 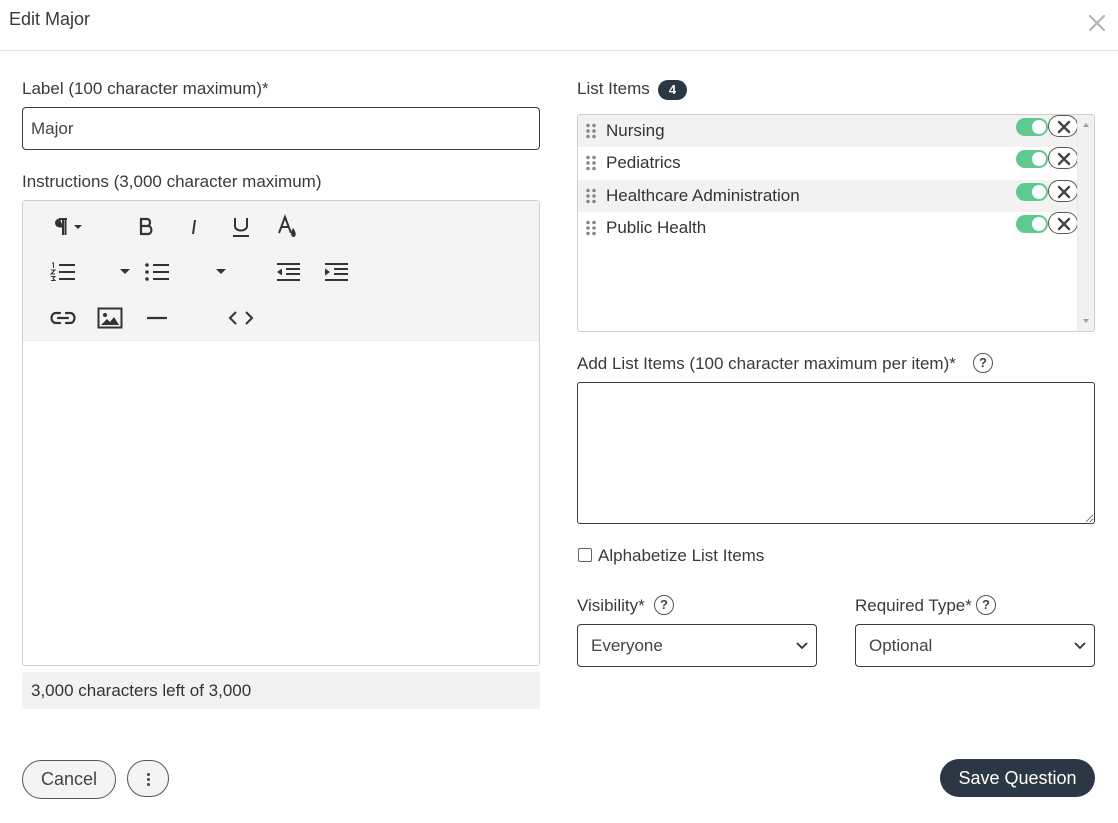 I want to click on link-icon, so click(x=63, y=318).